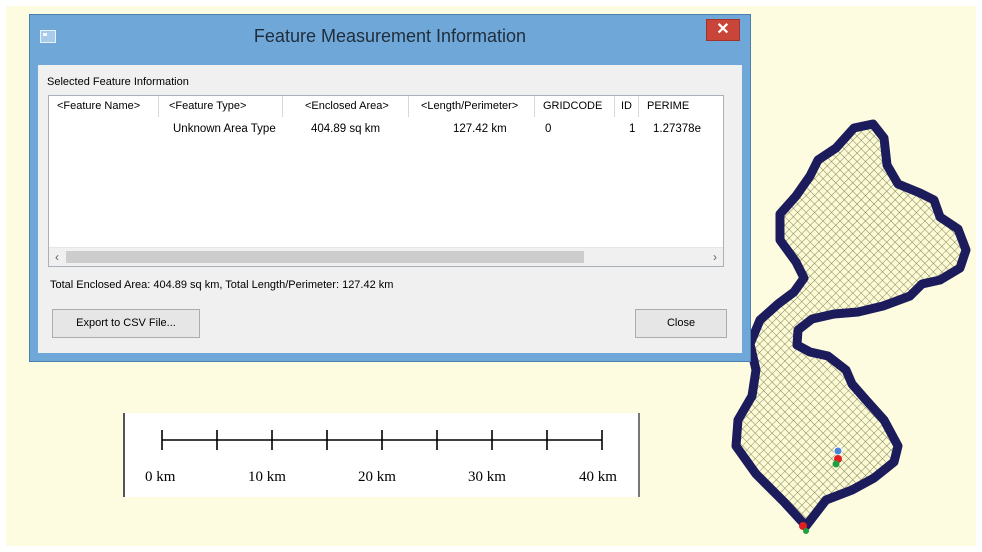 This screenshot has height=552, width=982. I want to click on column-header-length-perimeter: <Length/Perimeter>, so click(472, 106).